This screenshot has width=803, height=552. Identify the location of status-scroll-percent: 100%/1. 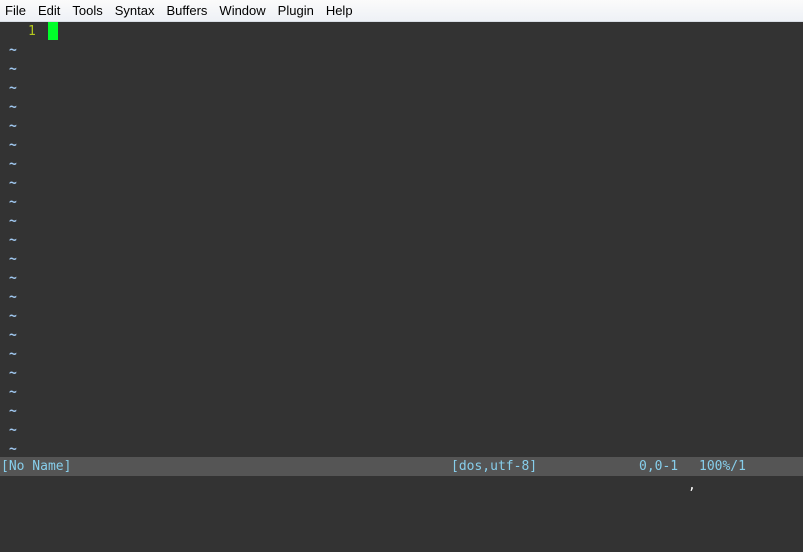
(722, 466).